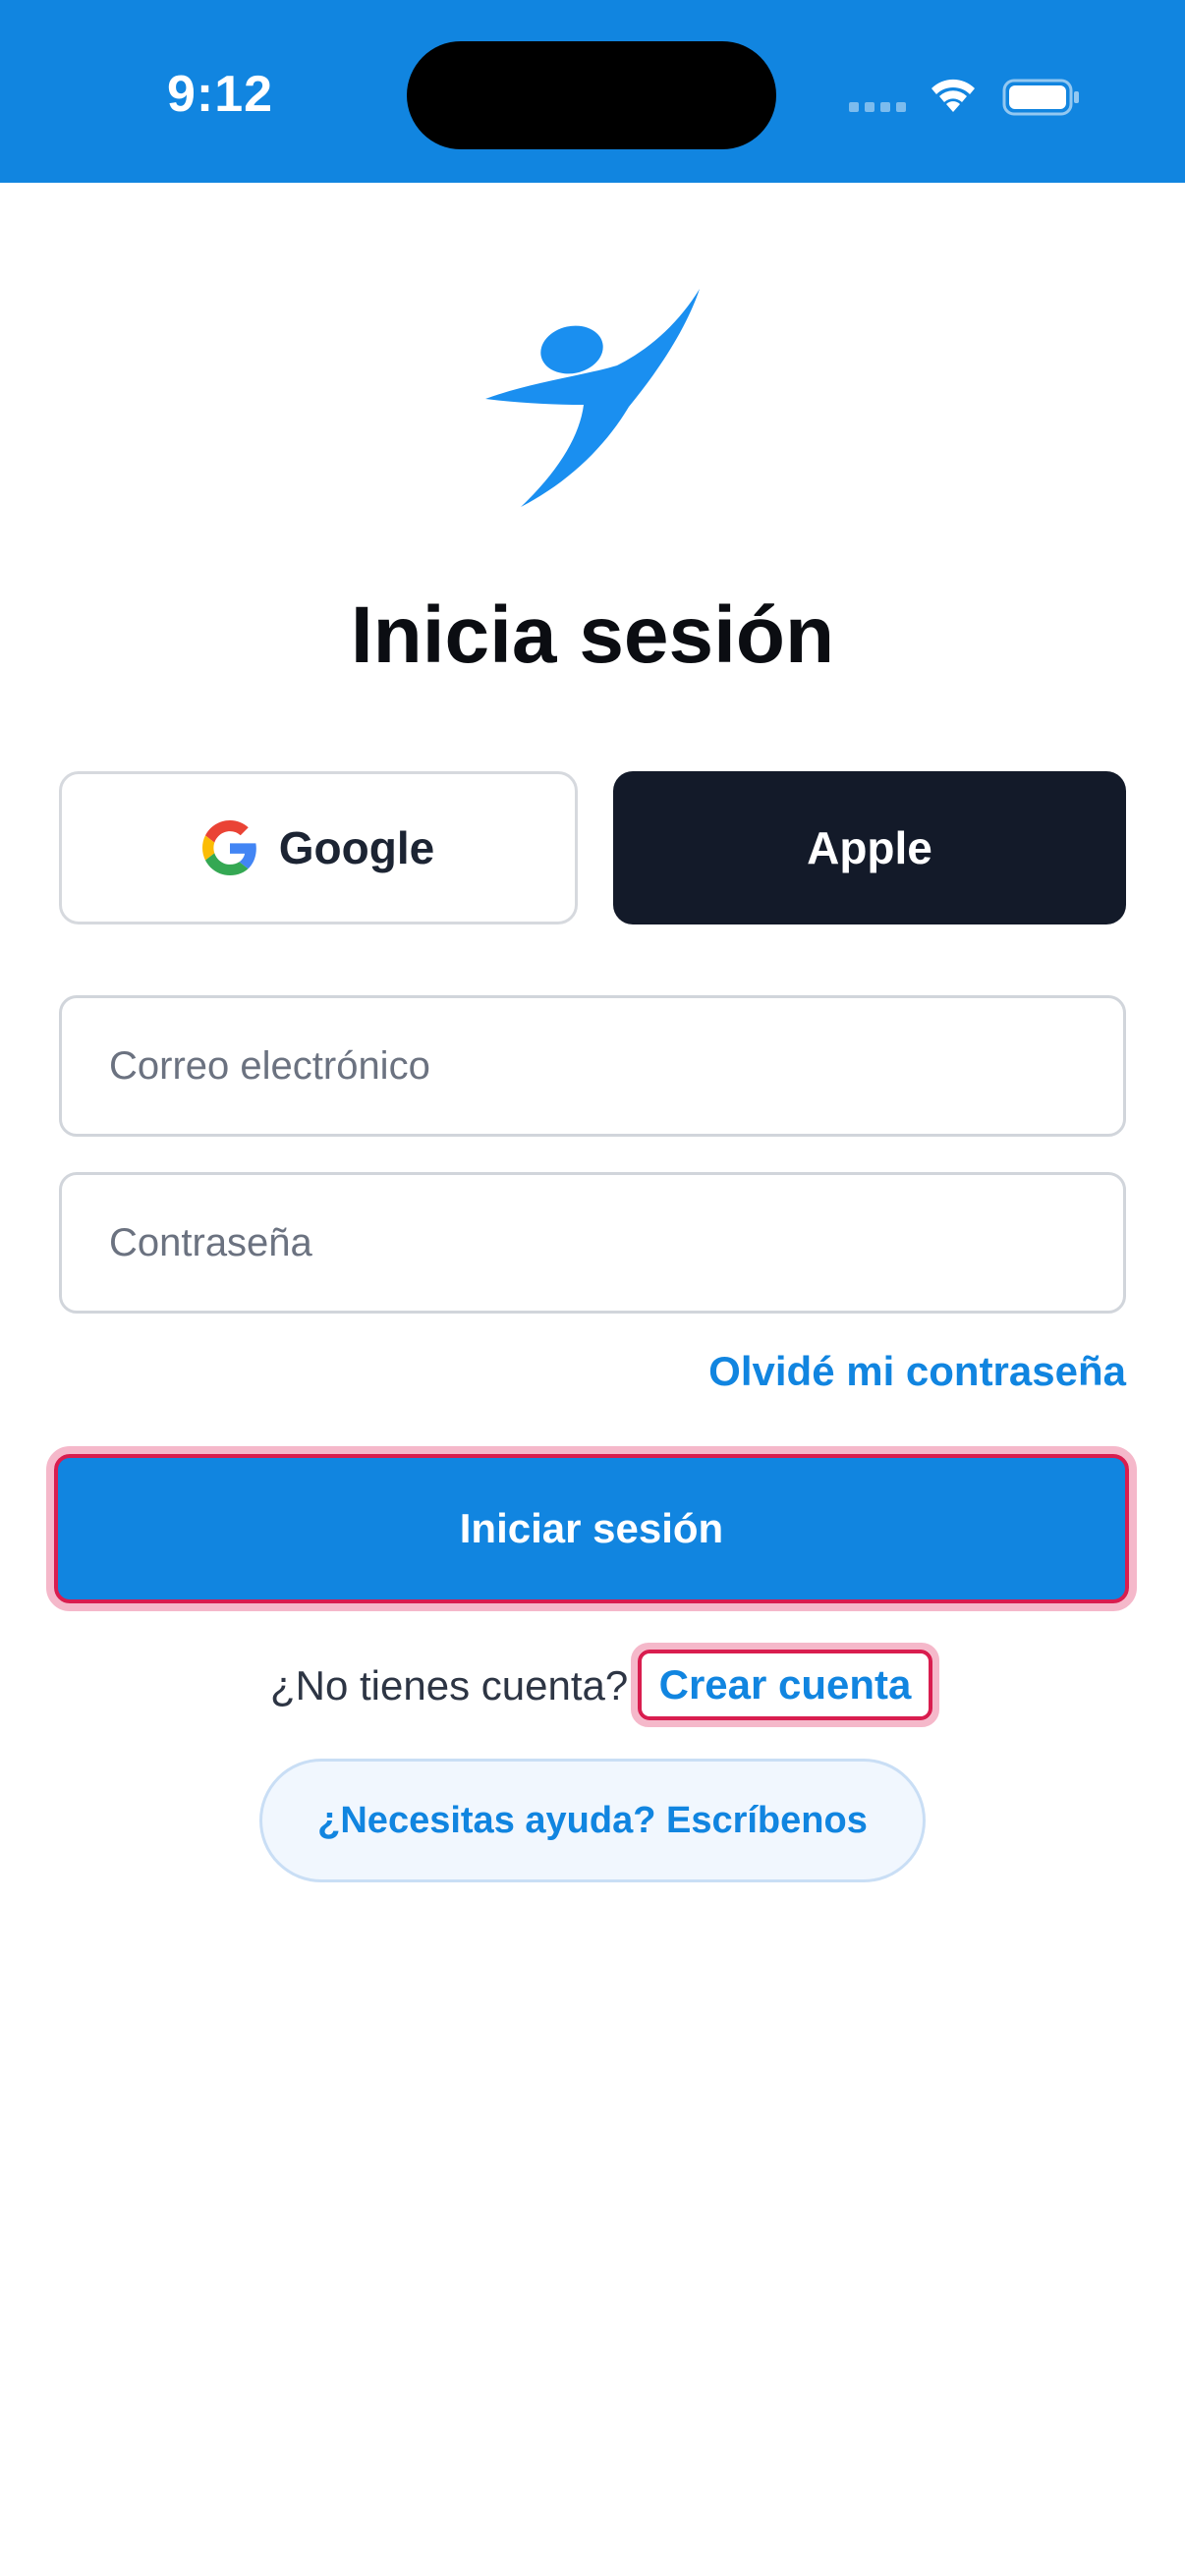 The height and width of the screenshot is (2576, 1185). What do you see at coordinates (592, 1243) in the screenshot?
I see `password-field` at bounding box center [592, 1243].